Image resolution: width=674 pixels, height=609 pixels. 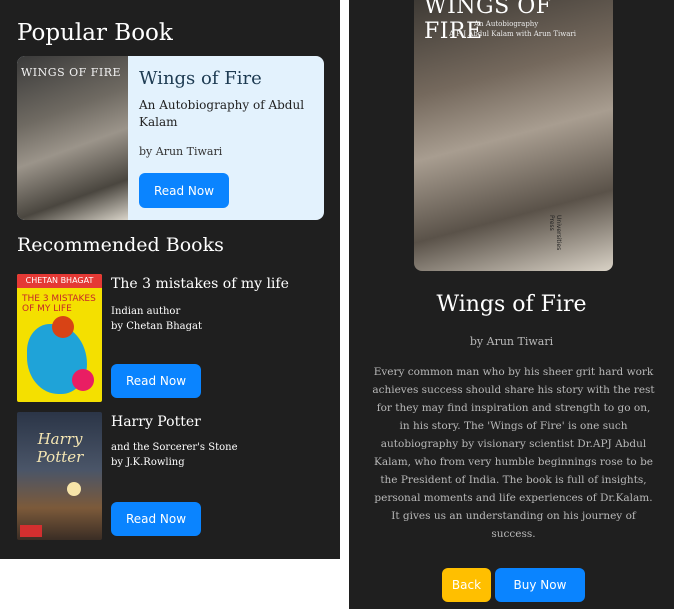 What do you see at coordinates (72, 138) in the screenshot?
I see `popular-book-cover: WINGS OF FIRE` at bounding box center [72, 138].